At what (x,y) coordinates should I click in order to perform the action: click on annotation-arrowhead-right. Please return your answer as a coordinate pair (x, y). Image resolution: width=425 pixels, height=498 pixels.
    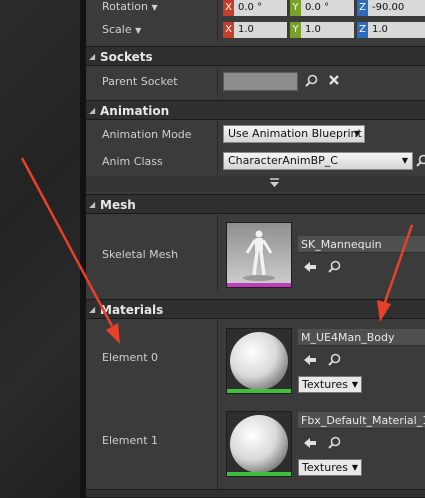
    Looking at the image, I should click on (384, 311).